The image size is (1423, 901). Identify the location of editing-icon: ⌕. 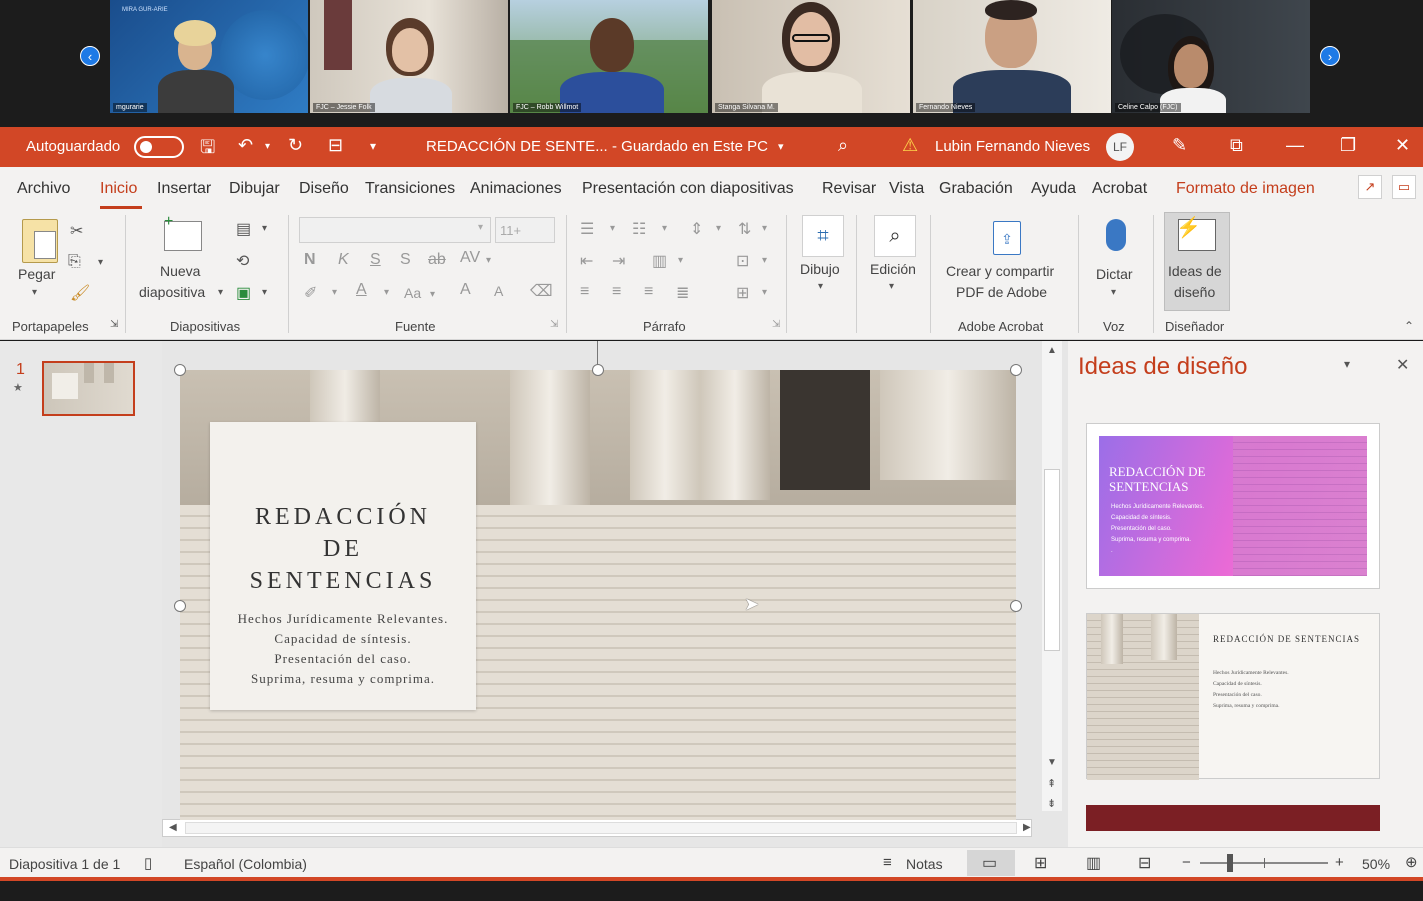
(895, 236).